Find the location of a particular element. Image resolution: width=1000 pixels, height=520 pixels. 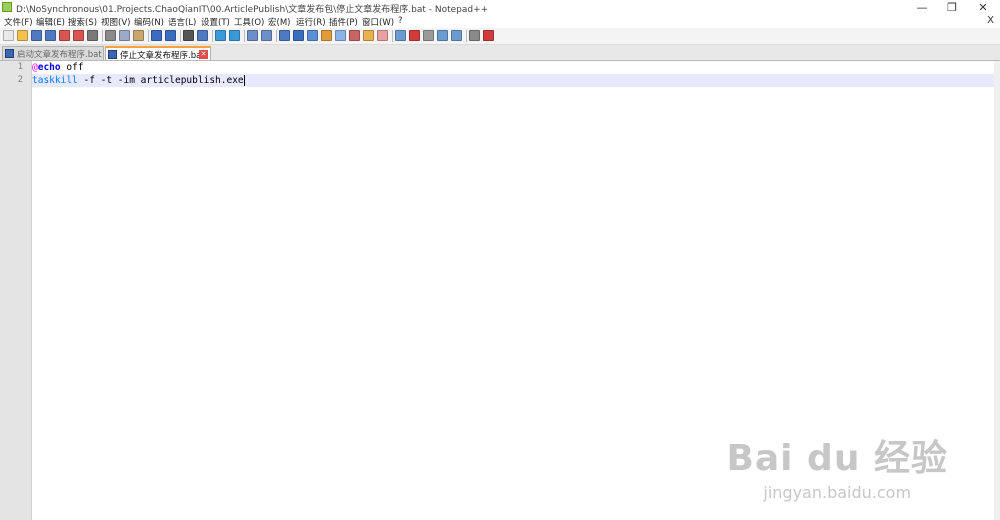

find-icon is located at coordinates (188, 35).